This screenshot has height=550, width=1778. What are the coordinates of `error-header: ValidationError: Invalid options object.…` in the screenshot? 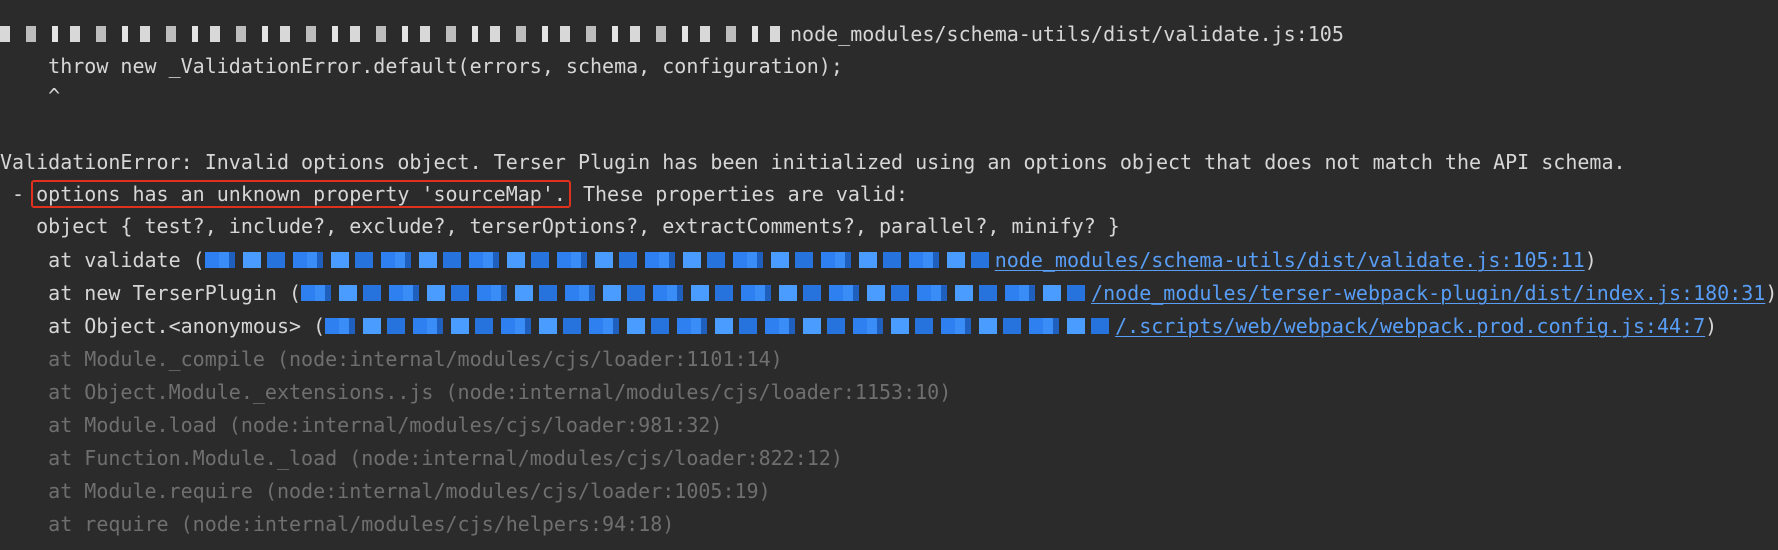 It's located at (813, 162).